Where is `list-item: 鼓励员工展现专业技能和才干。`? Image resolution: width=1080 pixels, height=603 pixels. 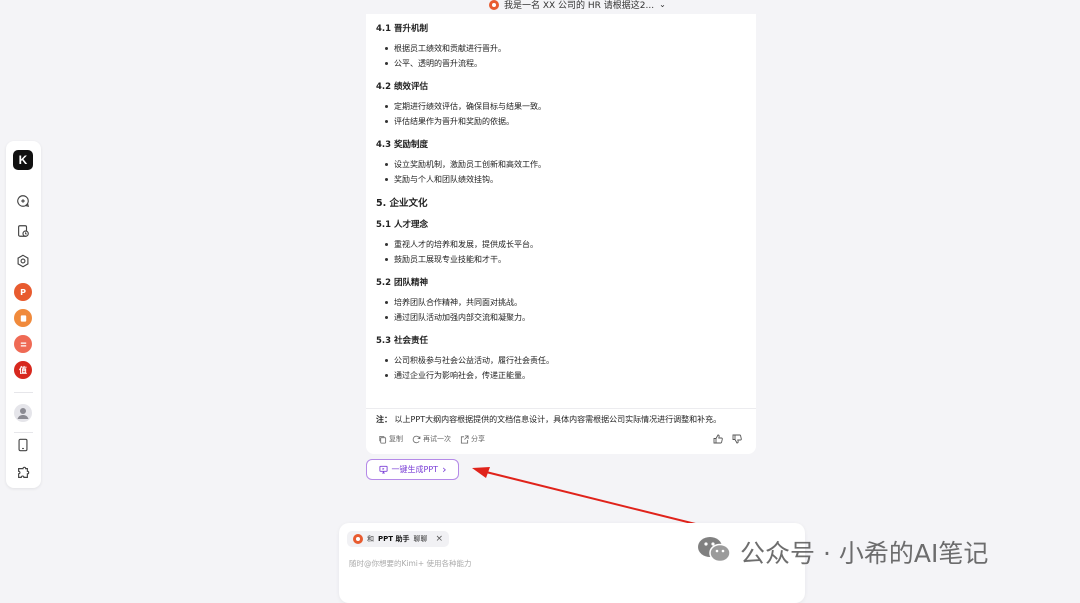 list-item: 鼓励员工展现专业技能和才干。 is located at coordinates (568, 260).